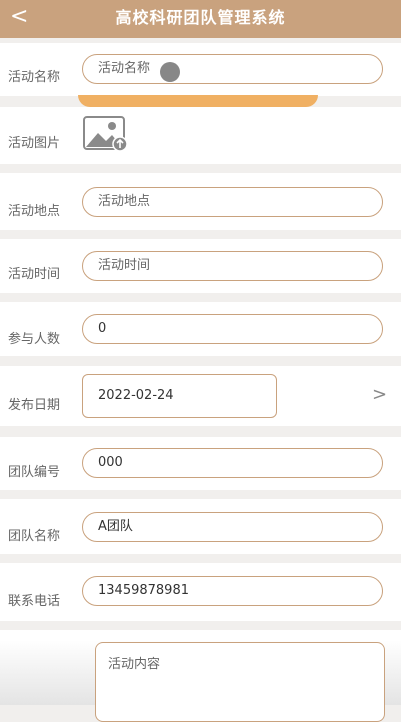 This screenshot has width=401, height=722. I want to click on row-activity-name: 活动名称 活动名称, so click(200, 69).